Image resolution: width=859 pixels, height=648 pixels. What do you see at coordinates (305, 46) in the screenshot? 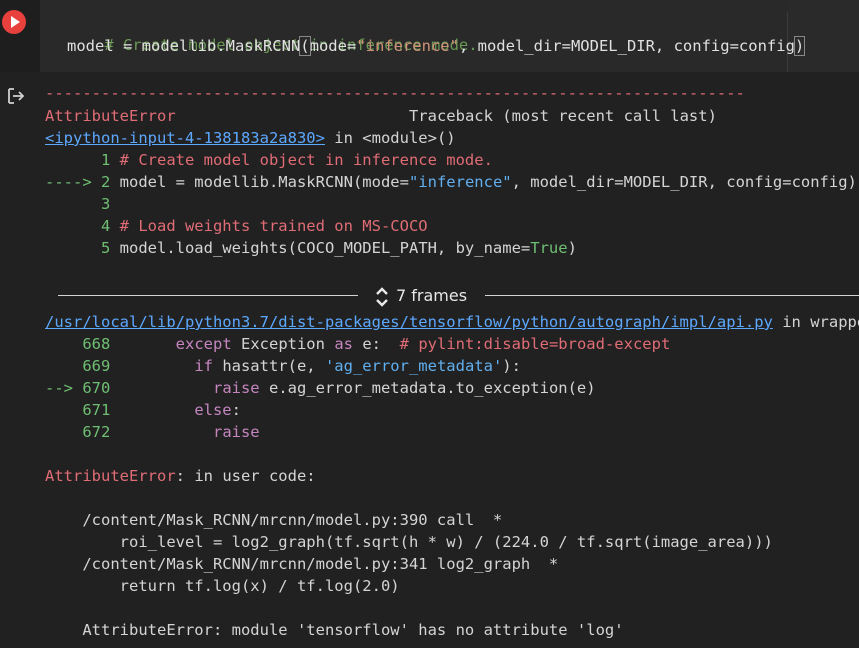
I see `code-paren-open: (` at bounding box center [305, 46].